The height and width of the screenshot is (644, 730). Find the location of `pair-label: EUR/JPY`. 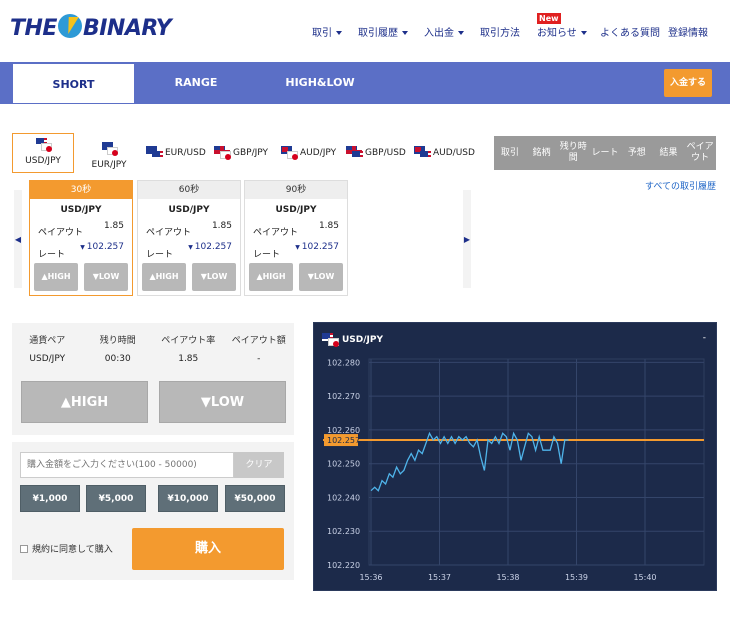

pair-label: EUR/JPY is located at coordinates (109, 165).